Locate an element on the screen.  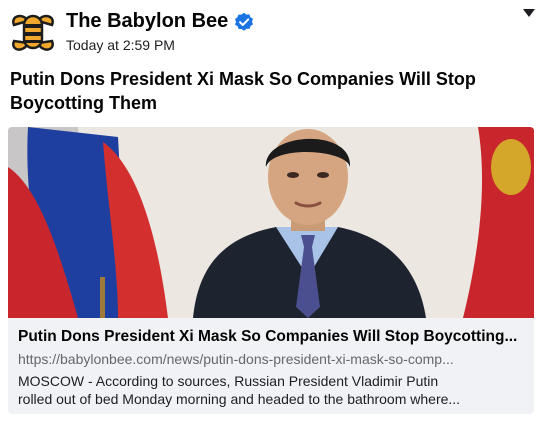
page-name-link: The Babylon Bee is located at coordinates (147, 21).